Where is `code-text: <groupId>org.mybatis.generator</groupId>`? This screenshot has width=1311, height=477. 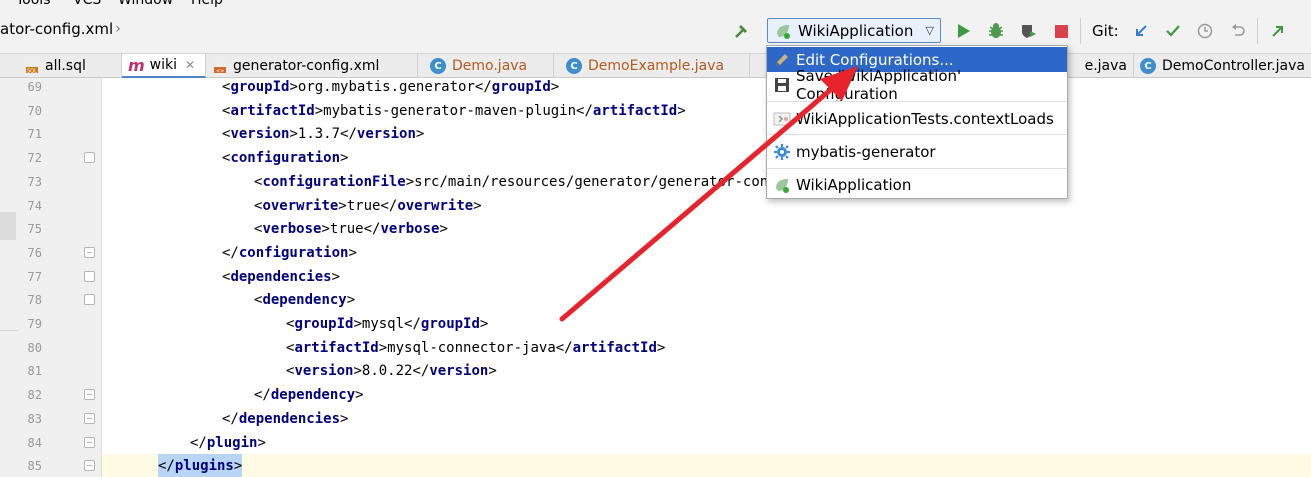
code-text: <groupId>org.mybatis.generator</groupId> is located at coordinates (391, 87).